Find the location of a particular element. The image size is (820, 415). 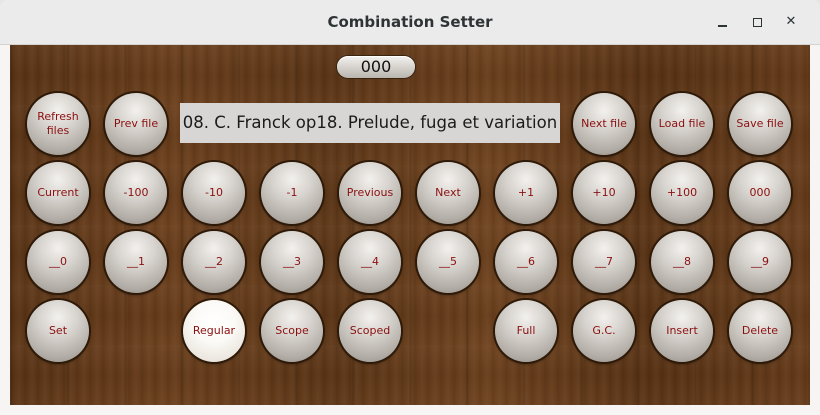

digit-3-button: __3 is located at coordinates (292, 262).